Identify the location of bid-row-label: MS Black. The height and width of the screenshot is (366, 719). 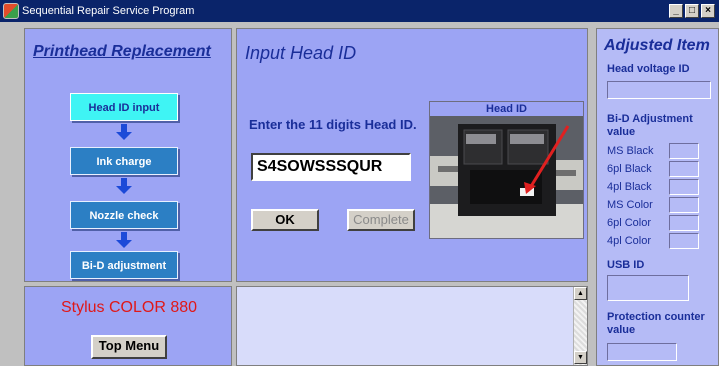
(630, 151).